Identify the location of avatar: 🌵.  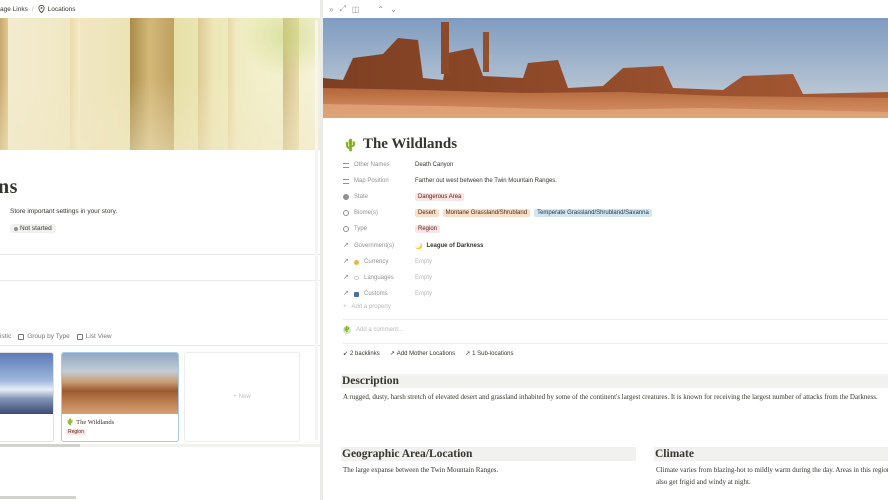
(347, 330).